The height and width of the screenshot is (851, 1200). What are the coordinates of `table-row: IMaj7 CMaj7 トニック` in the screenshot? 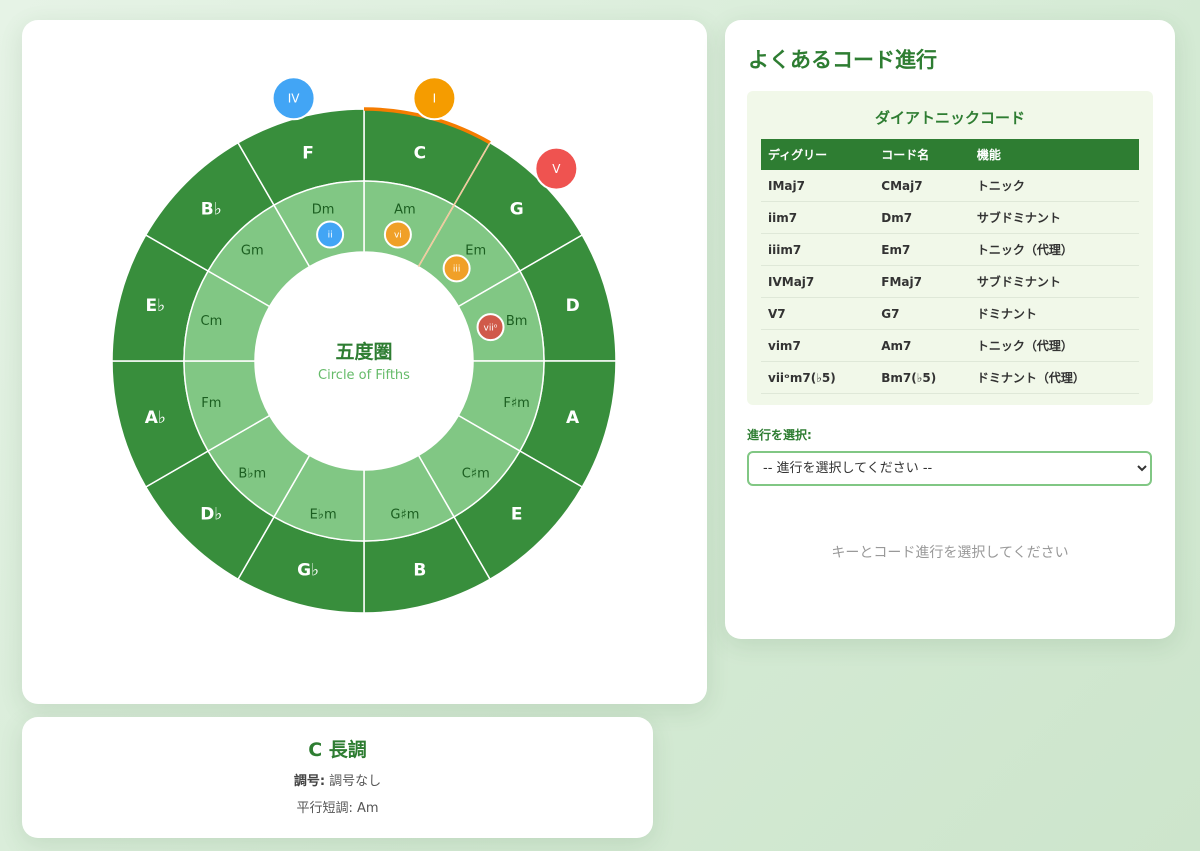 It's located at (950, 186).